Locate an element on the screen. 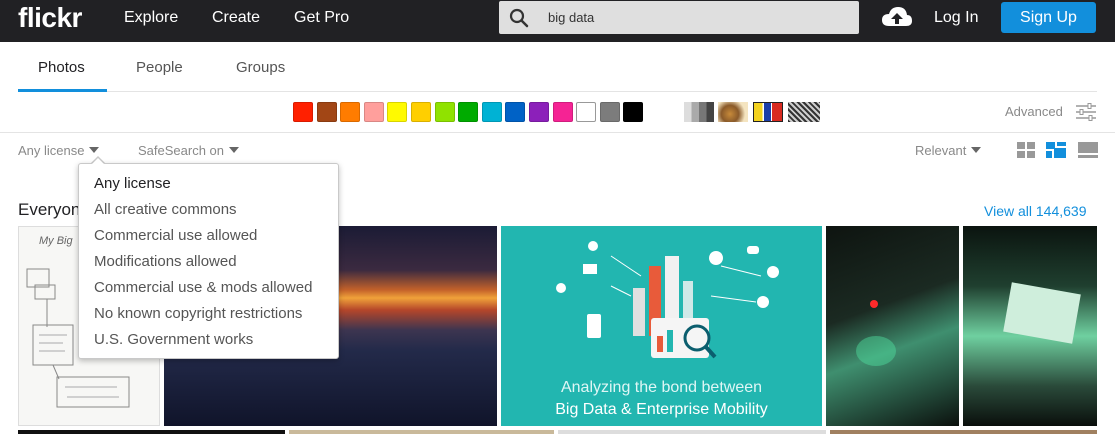 This screenshot has width=1115, height=434. license-filter-label: Any license is located at coordinates (51, 150).